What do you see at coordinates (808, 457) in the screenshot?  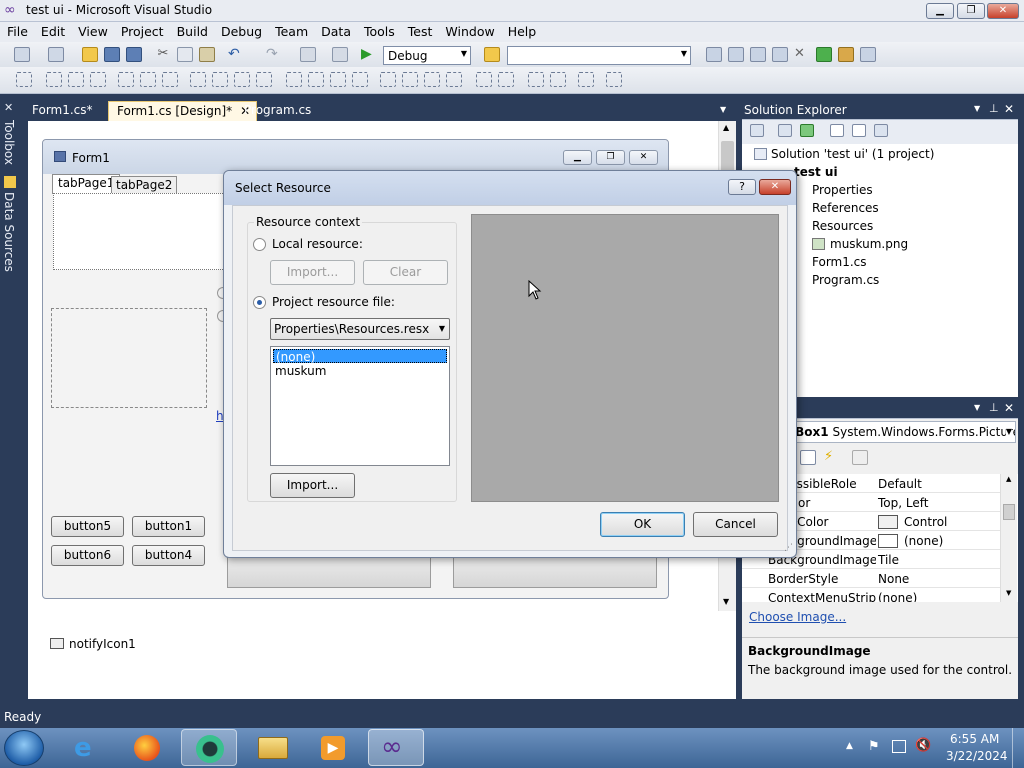 I see `alphabetical-icon` at bounding box center [808, 457].